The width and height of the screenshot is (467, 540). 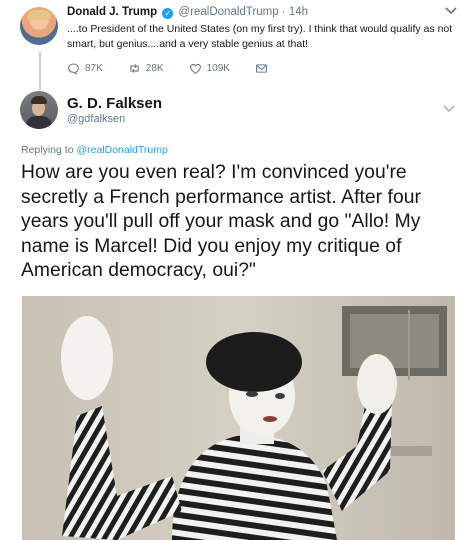 I want to click on retweet-icon, so click(x=134, y=68).